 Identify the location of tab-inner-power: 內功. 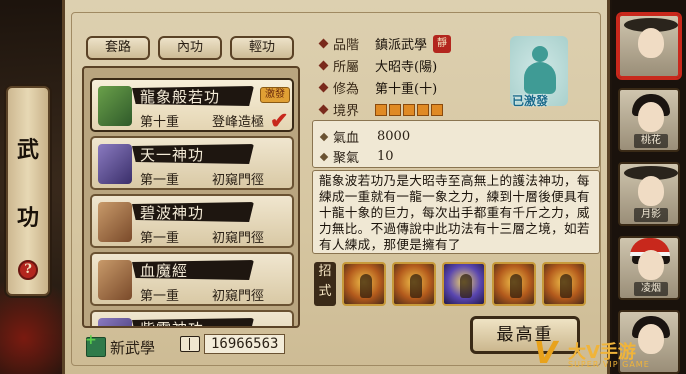
(190, 48).